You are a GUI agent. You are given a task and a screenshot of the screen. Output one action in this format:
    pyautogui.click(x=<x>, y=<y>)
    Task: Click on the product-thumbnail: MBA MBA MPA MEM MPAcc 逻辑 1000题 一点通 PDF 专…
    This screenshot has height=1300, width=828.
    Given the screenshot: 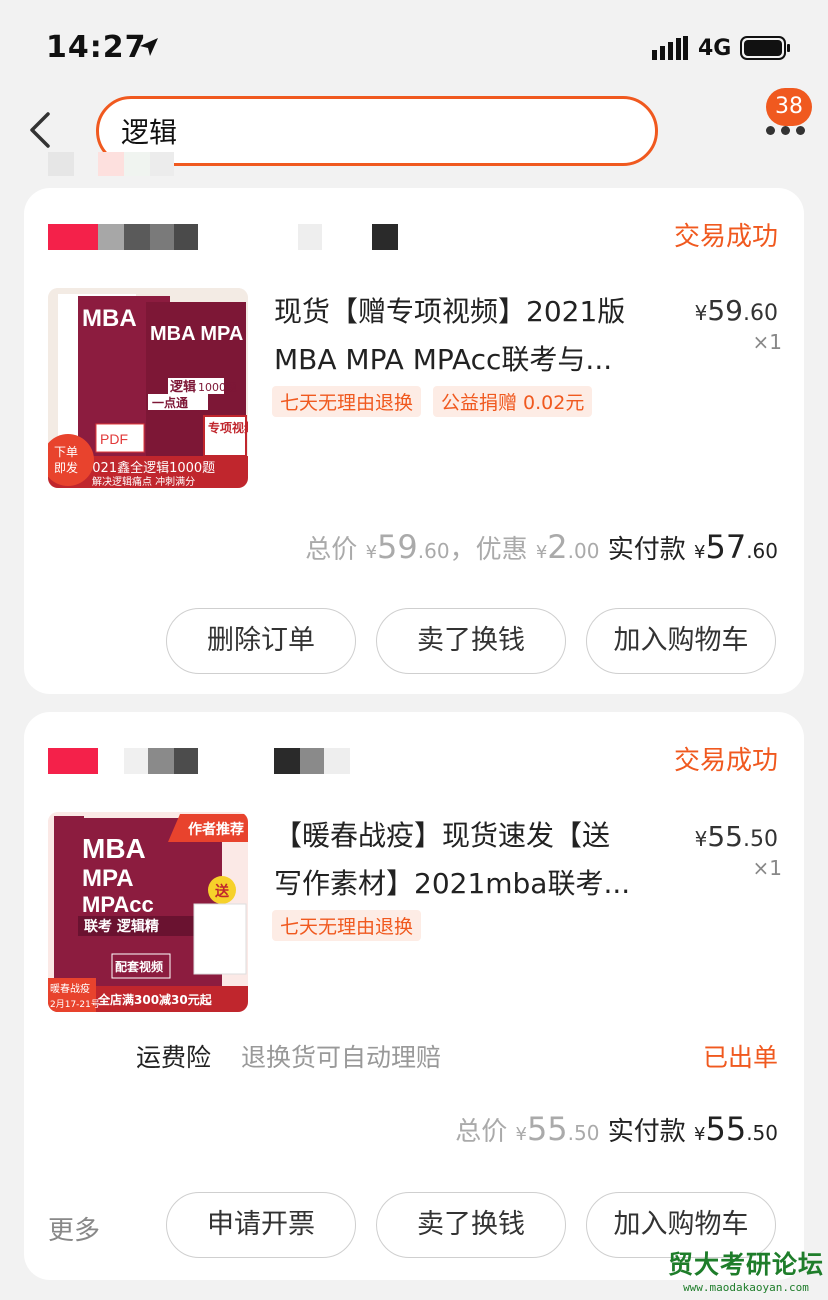 What is the action you would take?
    pyautogui.click(x=148, y=388)
    